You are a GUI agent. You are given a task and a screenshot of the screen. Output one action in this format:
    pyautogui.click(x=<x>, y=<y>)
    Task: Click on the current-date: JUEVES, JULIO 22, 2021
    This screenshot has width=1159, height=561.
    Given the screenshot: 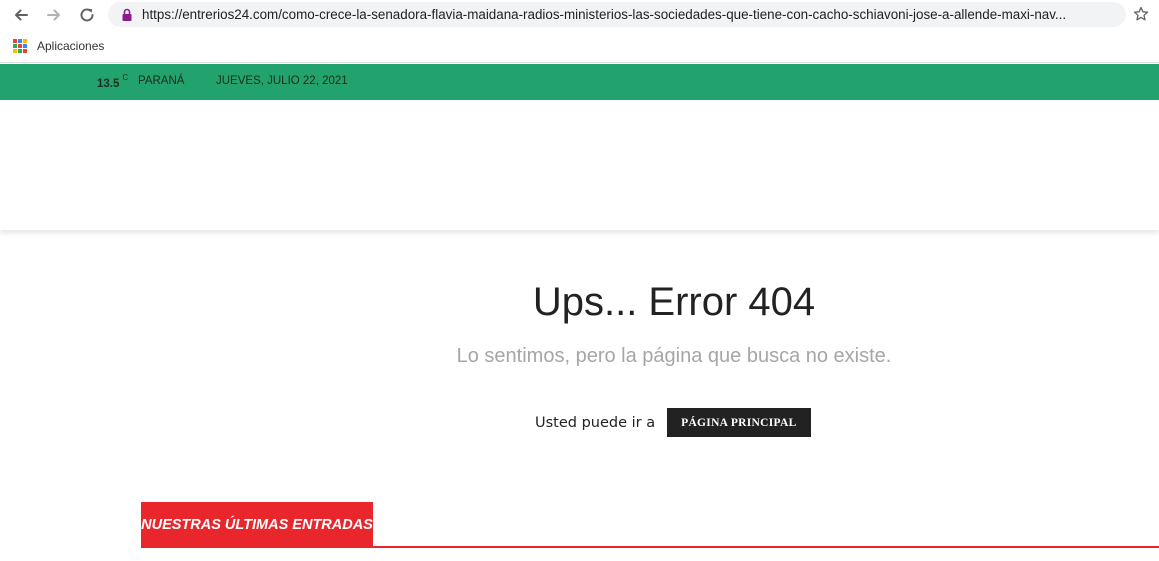 What is the action you would take?
    pyautogui.click(x=282, y=81)
    